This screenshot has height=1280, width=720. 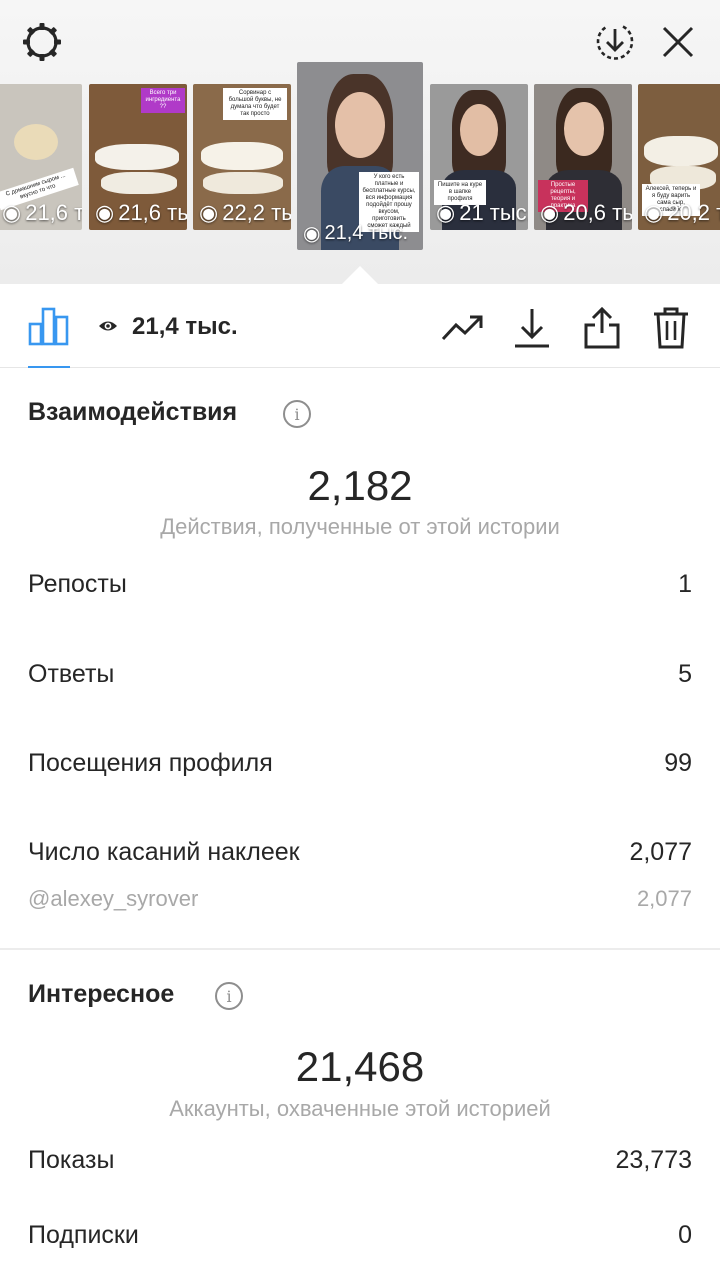 What do you see at coordinates (678, 763) in the screenshot?
I see `stat-value: 99` at bounding box center [678, 763].